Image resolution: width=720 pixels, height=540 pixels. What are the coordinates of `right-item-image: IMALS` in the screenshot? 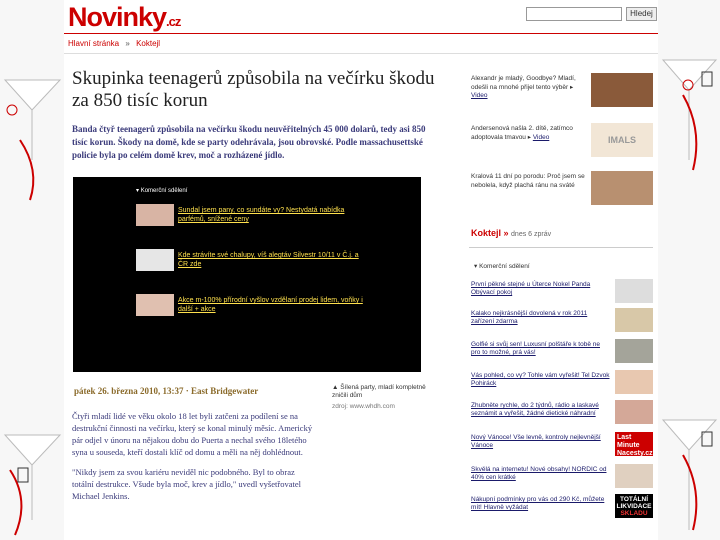 It's located at (622, 140).